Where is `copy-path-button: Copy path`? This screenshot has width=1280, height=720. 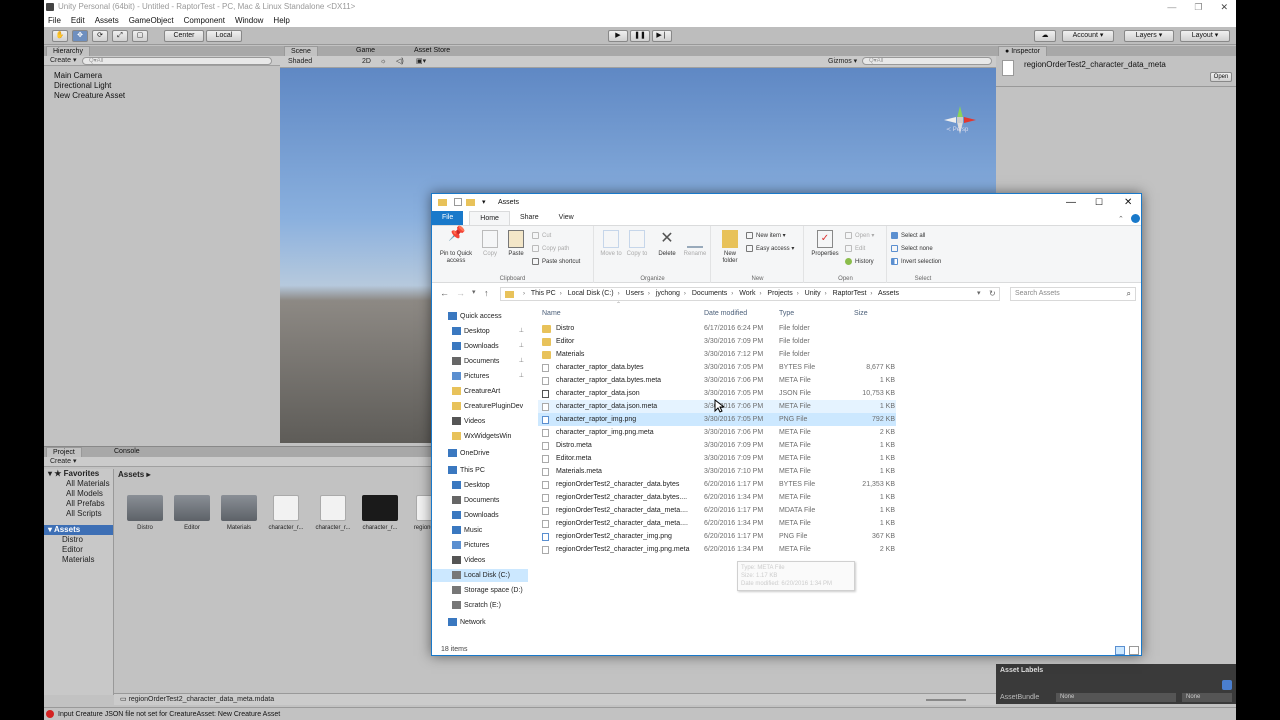
copy-path-button: Copy path is located at coordinates (550, 249).